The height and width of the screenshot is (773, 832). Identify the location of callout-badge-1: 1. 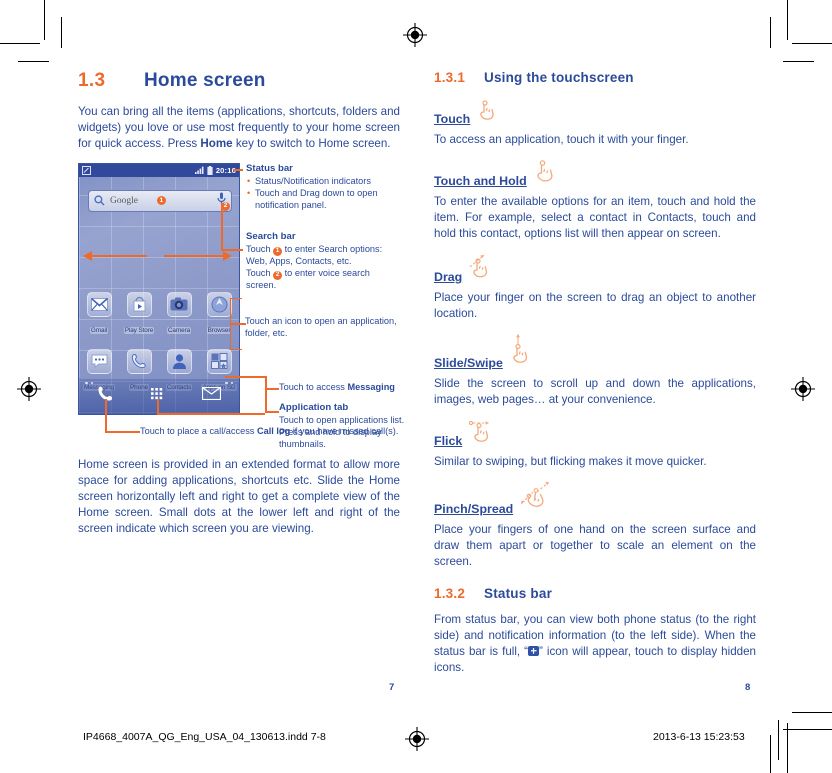
(161, 201).